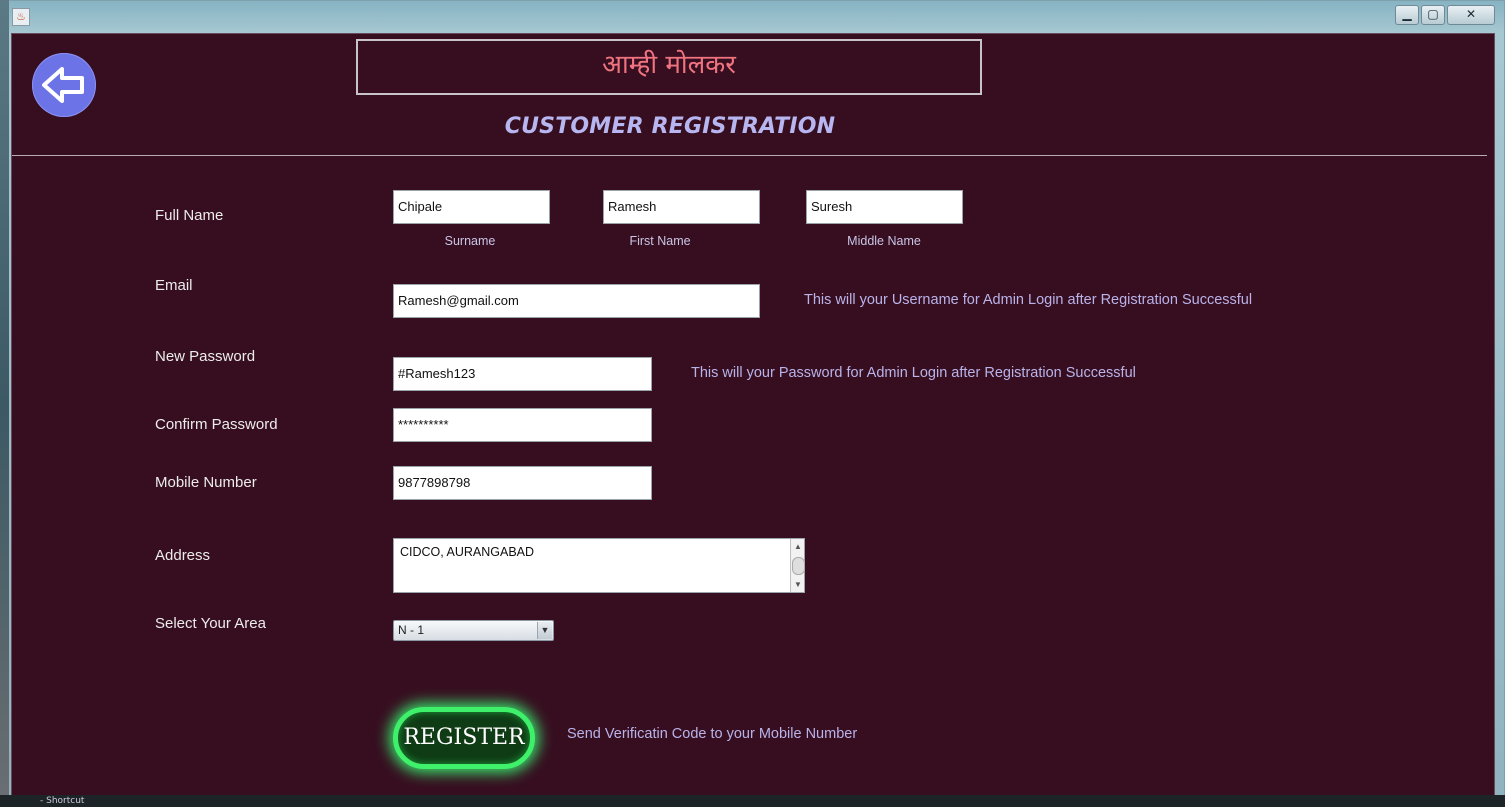 The image size is (1505, 807). I want to click on middle-name-input: Suresh, so click(884, 207).